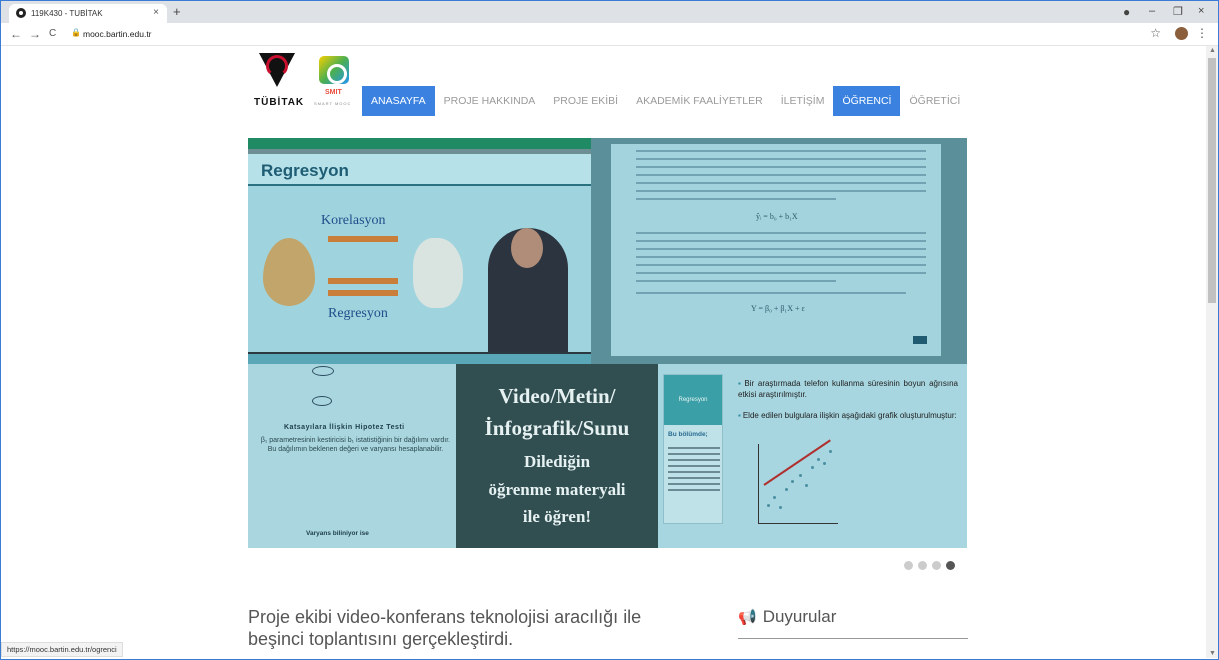  What do you see at coordinates (88, 13) in the screenshot?
I see `browser-tab: 119K430 - TUBİTAK ×` at bounding box center [88, 13].